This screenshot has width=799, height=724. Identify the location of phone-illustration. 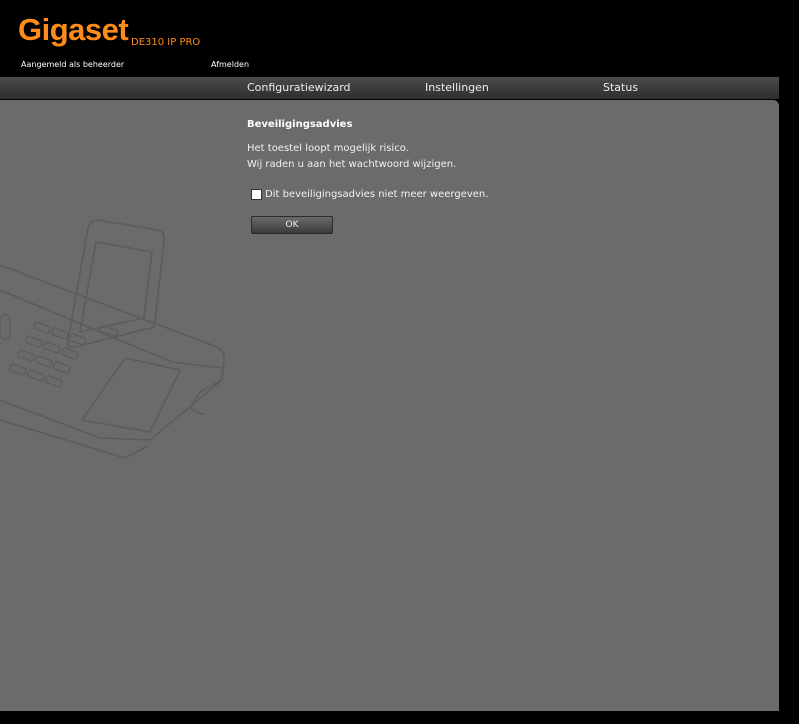
(113, 339).